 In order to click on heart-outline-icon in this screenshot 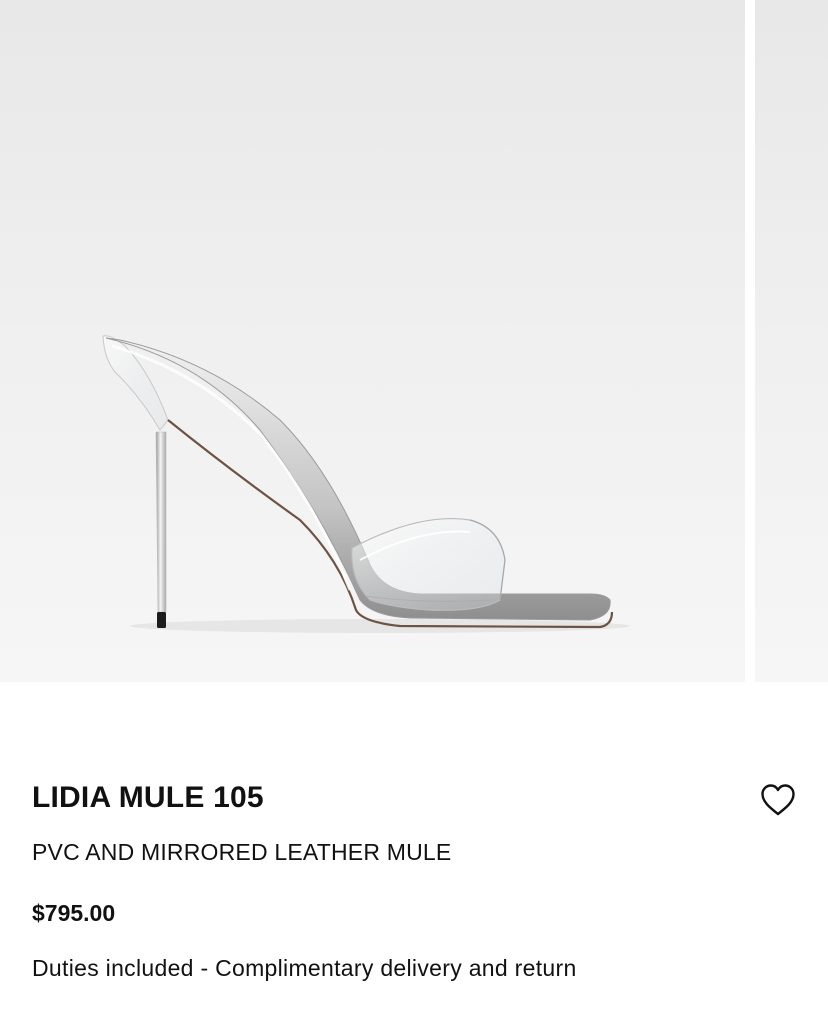, I will do `click(778, 800)`.